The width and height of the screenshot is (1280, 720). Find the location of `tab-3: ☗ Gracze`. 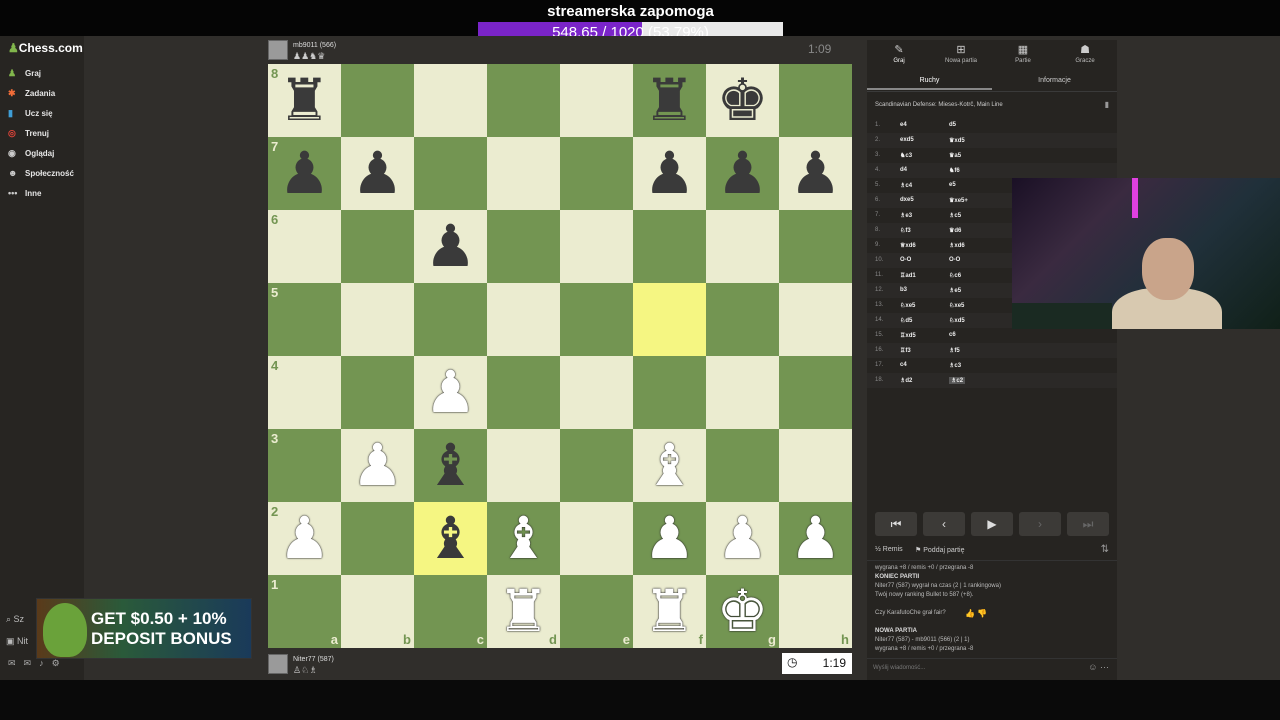

tab-3: ☗ Gracze is located at coordinates (1085, 53).